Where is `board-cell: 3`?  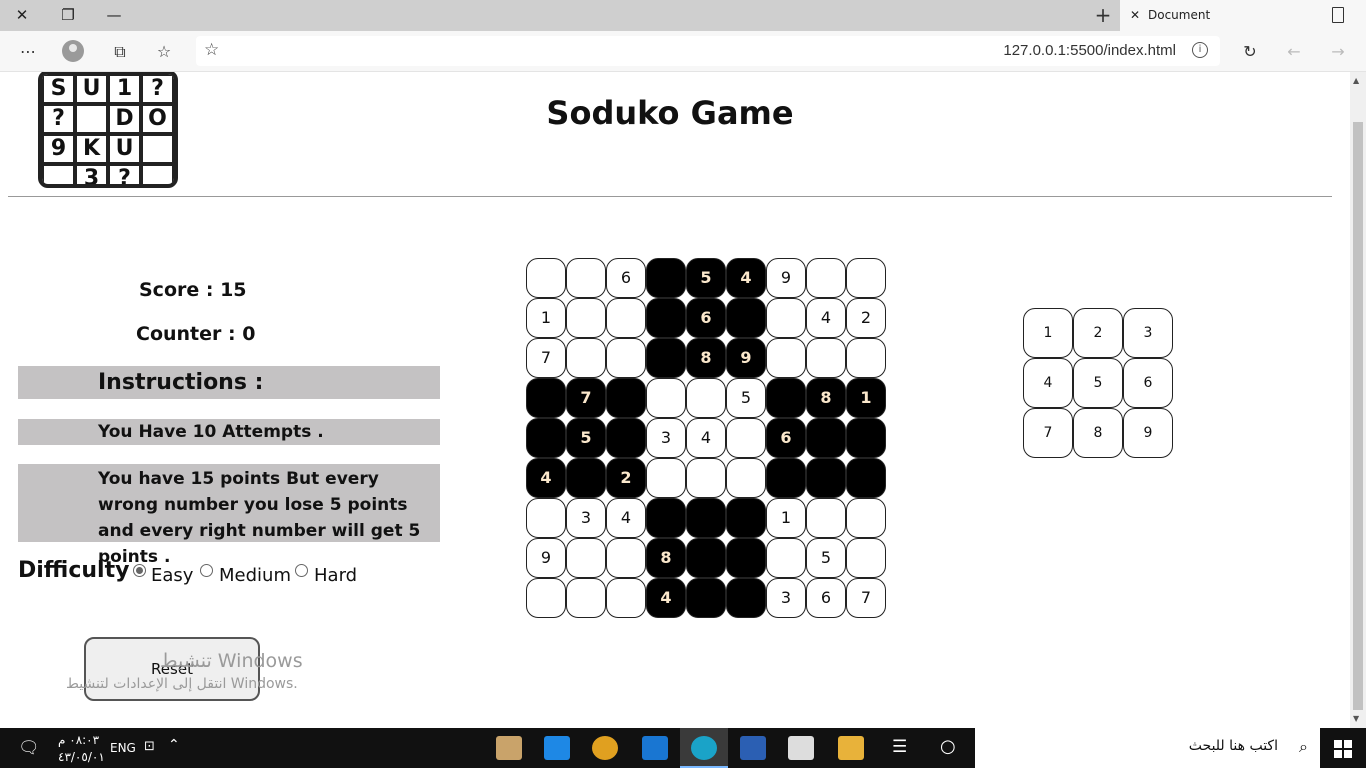 board-cell: 3 is located at coordinates (786, 598).